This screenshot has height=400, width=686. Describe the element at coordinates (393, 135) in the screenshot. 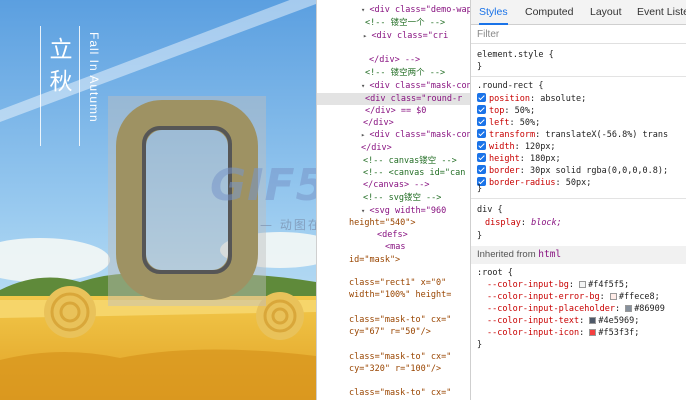

I see `dom-node-line: ▸ <div class="mask-con` at that location.